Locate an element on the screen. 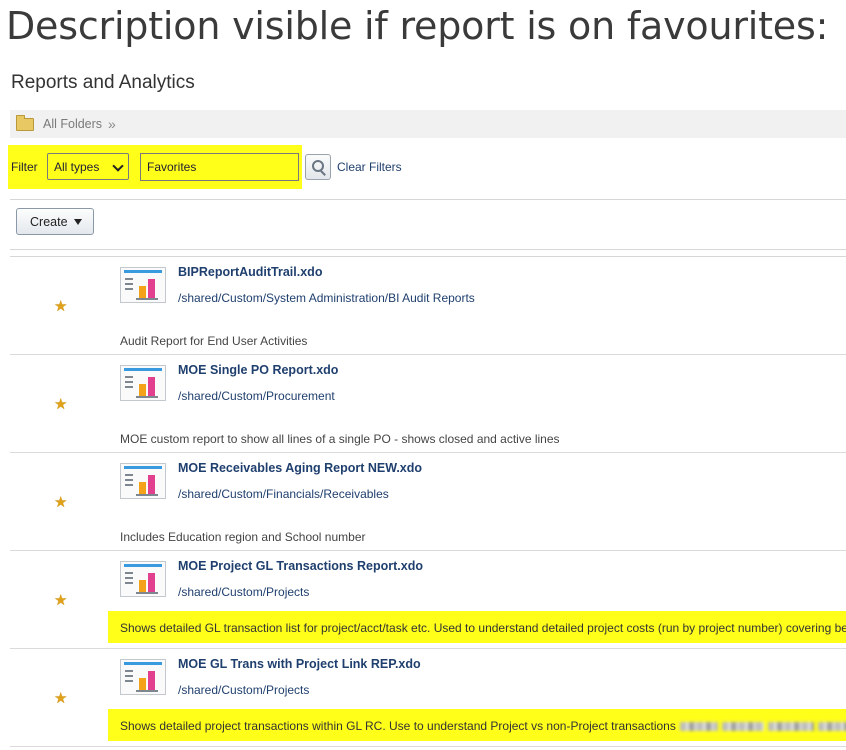 The height and width of the screenshot is (750, 846). report-path-link: /shared/Custom/Financials/Receivables is located at coordinates (283, 494).